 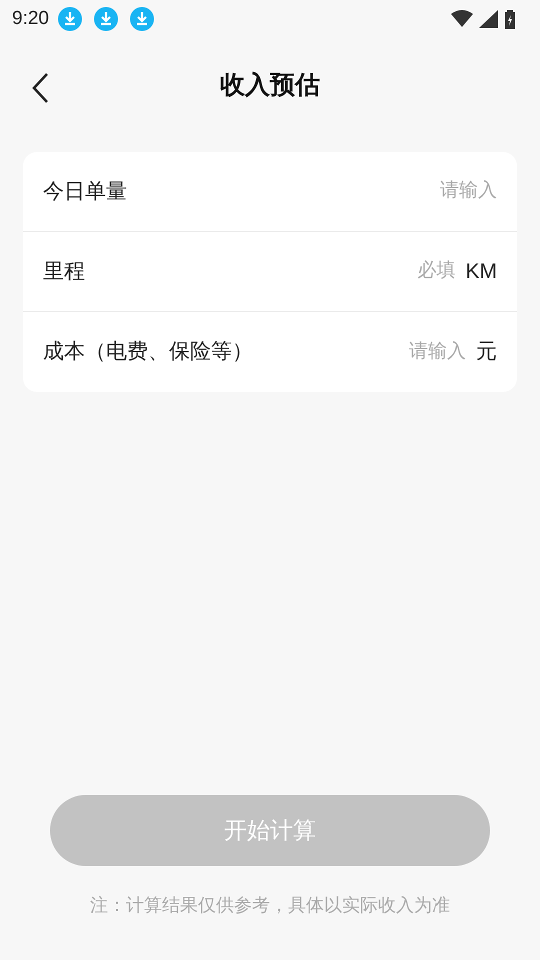 What do you see at coordinates (510, 19) in the screenshot?
I see `battery-icon` at bounding box center [510, 19].